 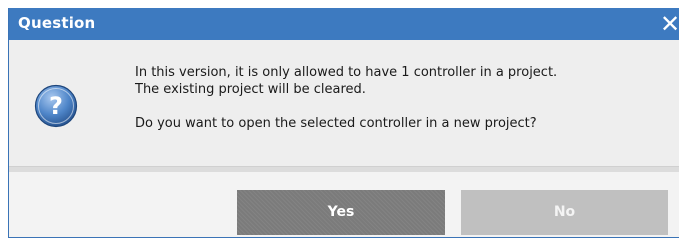 I want to click on yes-button: Yes, so click(x=341, y=212).